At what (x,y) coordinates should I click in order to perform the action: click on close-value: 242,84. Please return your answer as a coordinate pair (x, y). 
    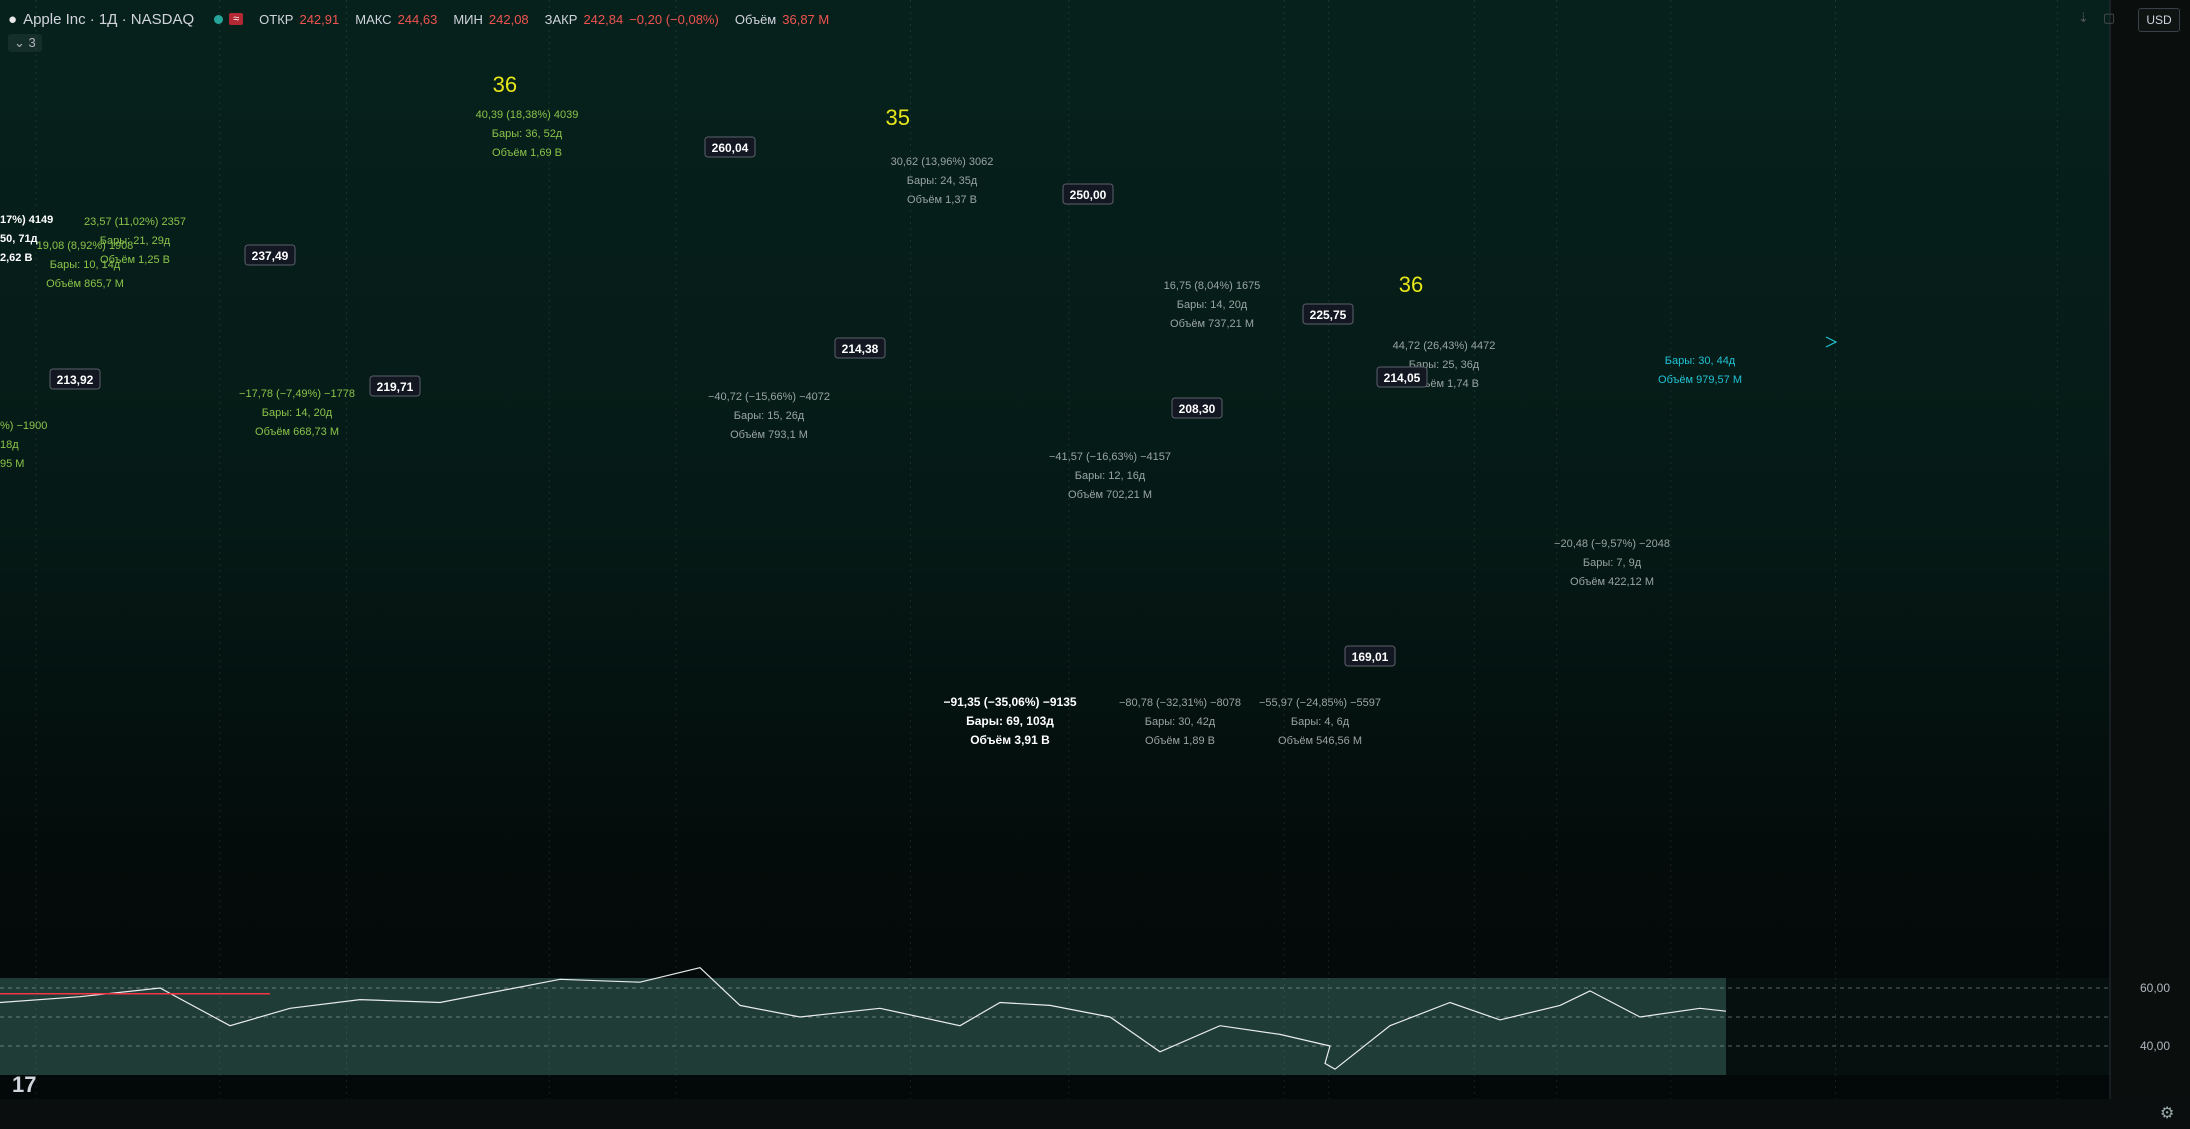
    Looking at the image, I should click on (603, 19).